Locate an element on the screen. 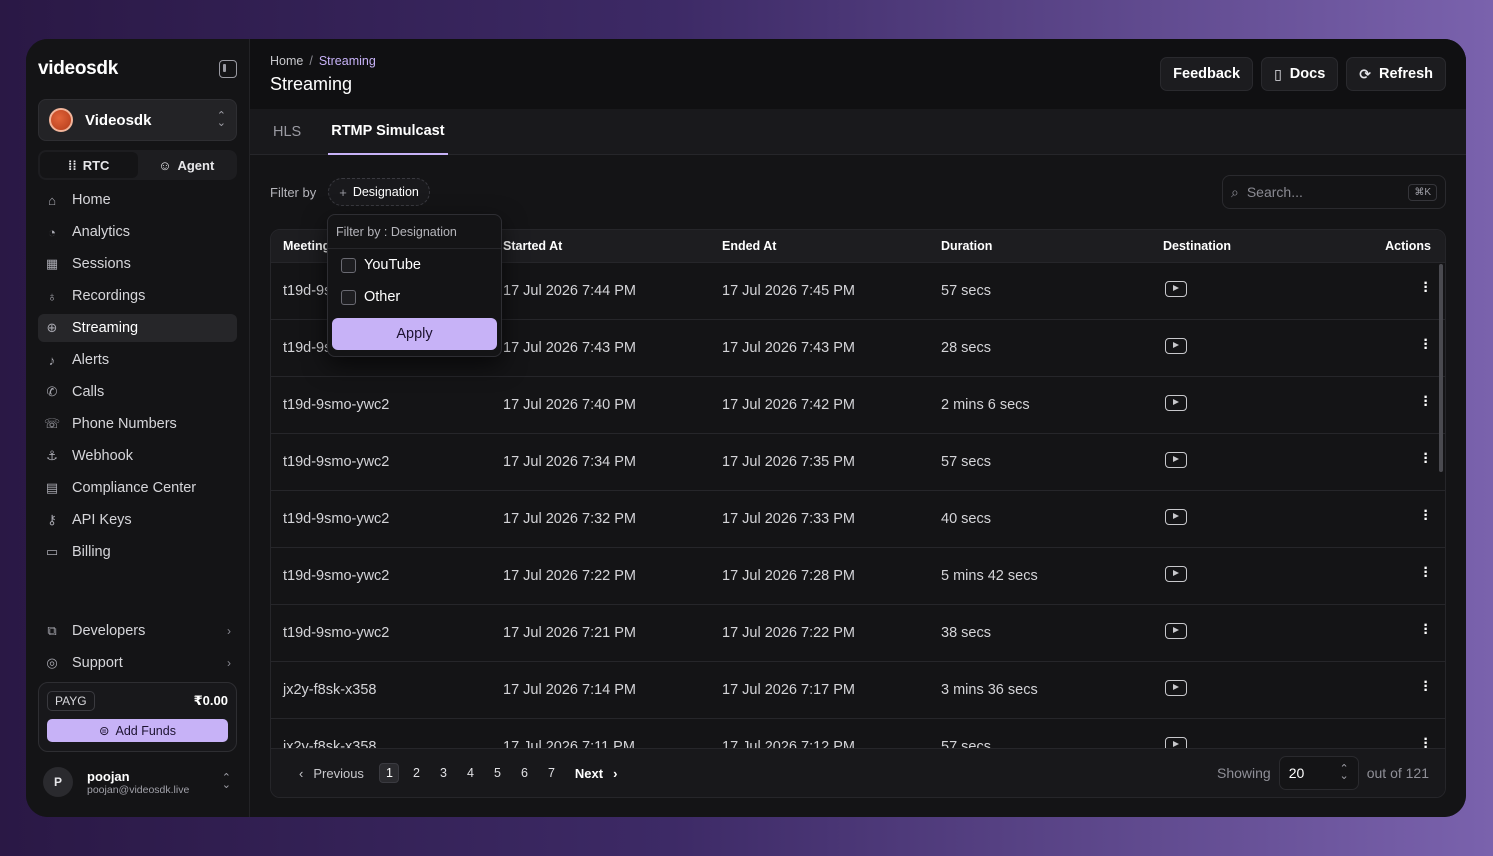  sessions-icon: ▦ is located at coordinates (52, 263).